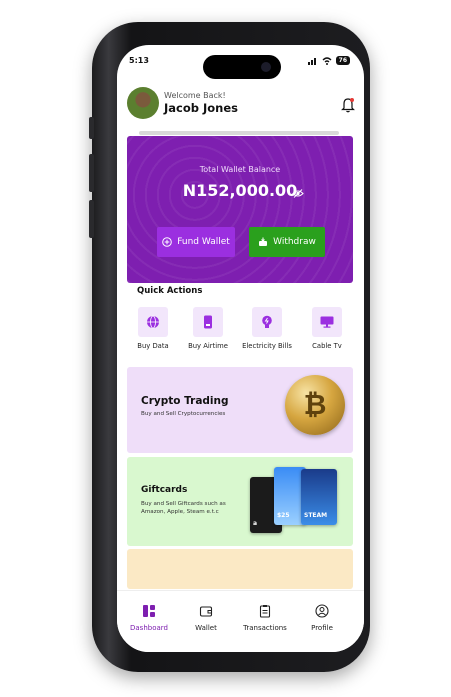  What do you see at coordinates (265, 611) in the screenshot?
I see `clipboard-icon` at bounding box center [265, 611].